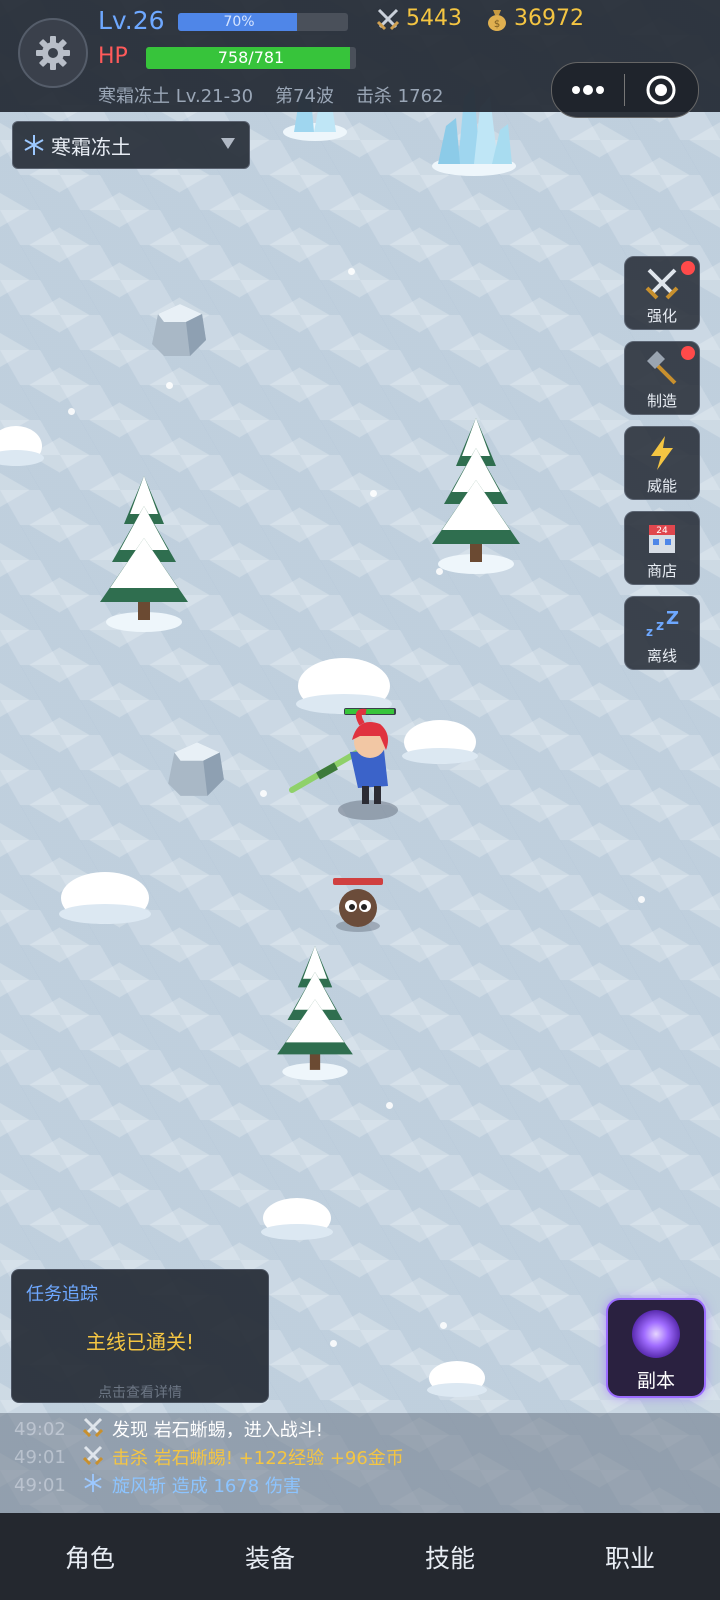  What do you see at coordinates (40, 1429) in the screenshot?
I see `log-time: 49:02` at bounding box center [40, 1429].